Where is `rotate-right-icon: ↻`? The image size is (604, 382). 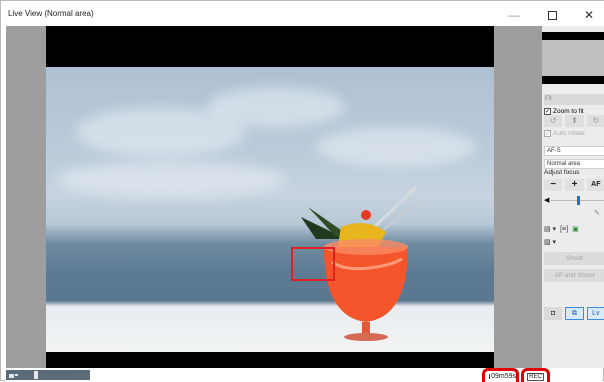 rotate-right-icon: ↻ is located at coordinates (595, 121).